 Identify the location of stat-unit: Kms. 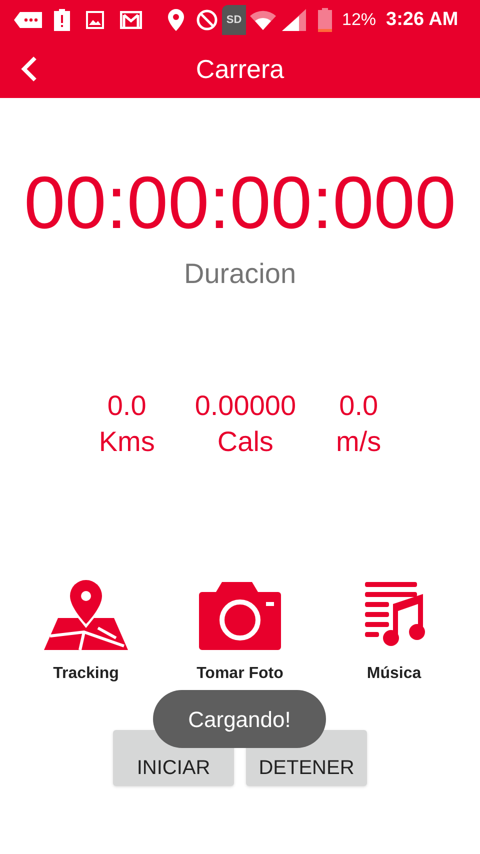
(126, 442).